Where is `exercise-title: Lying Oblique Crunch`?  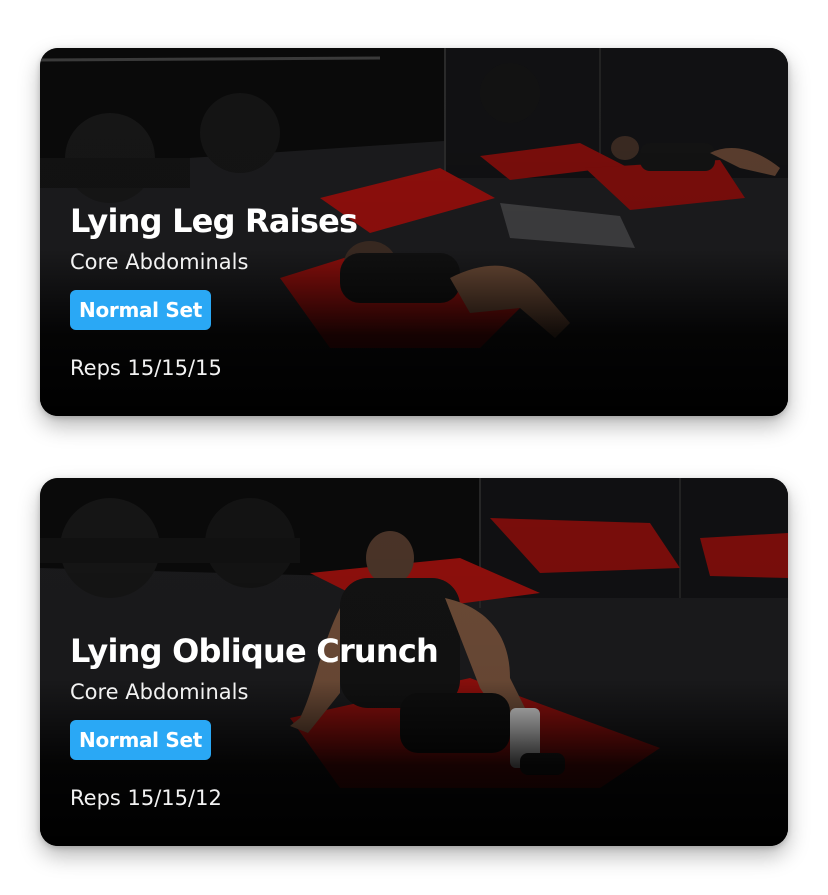
exercise-title: Lying Oblique Crunch is located at coordinates (254, 651).